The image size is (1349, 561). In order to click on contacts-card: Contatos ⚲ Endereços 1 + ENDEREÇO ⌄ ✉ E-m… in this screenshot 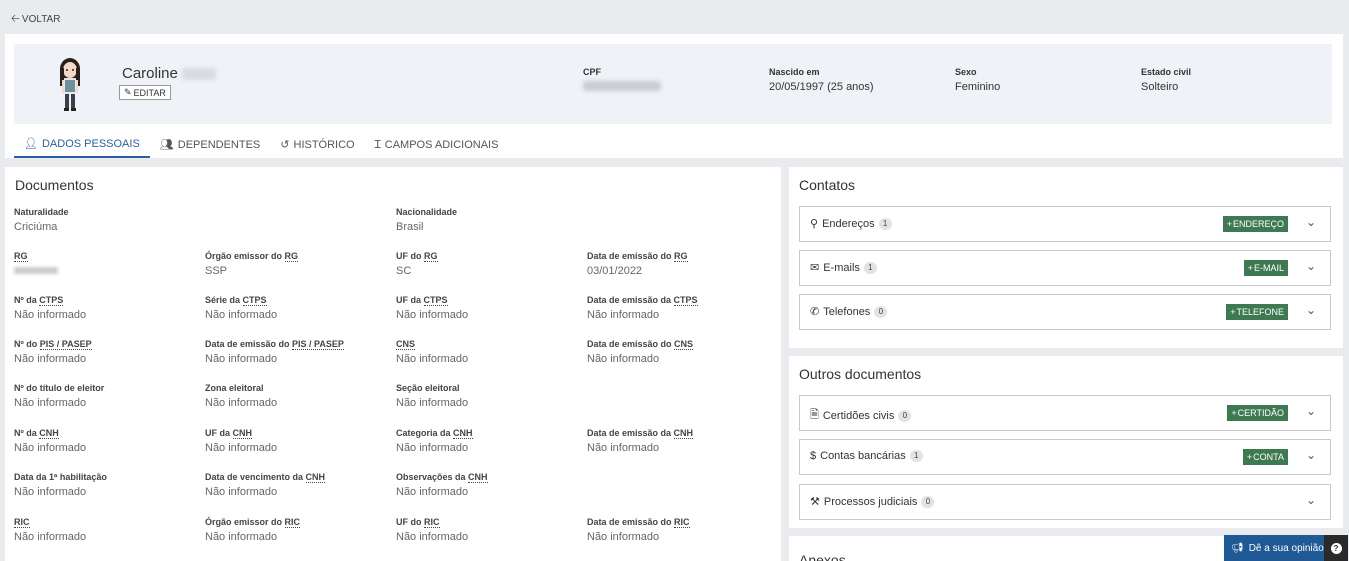, I will do `click(1066, 257)`.